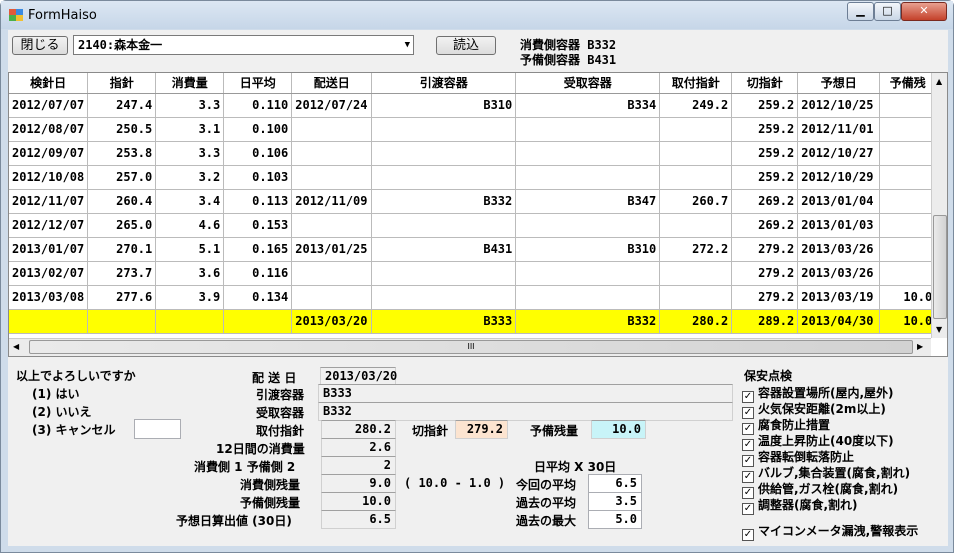 The width and height of the screenshot is (954, 553). Describe the element at coordinates (473, 129) in the screenshot. I see `table-row: 2012/08/07 250.5 3.1 0.100 259.2 2012/11/01` at that location.